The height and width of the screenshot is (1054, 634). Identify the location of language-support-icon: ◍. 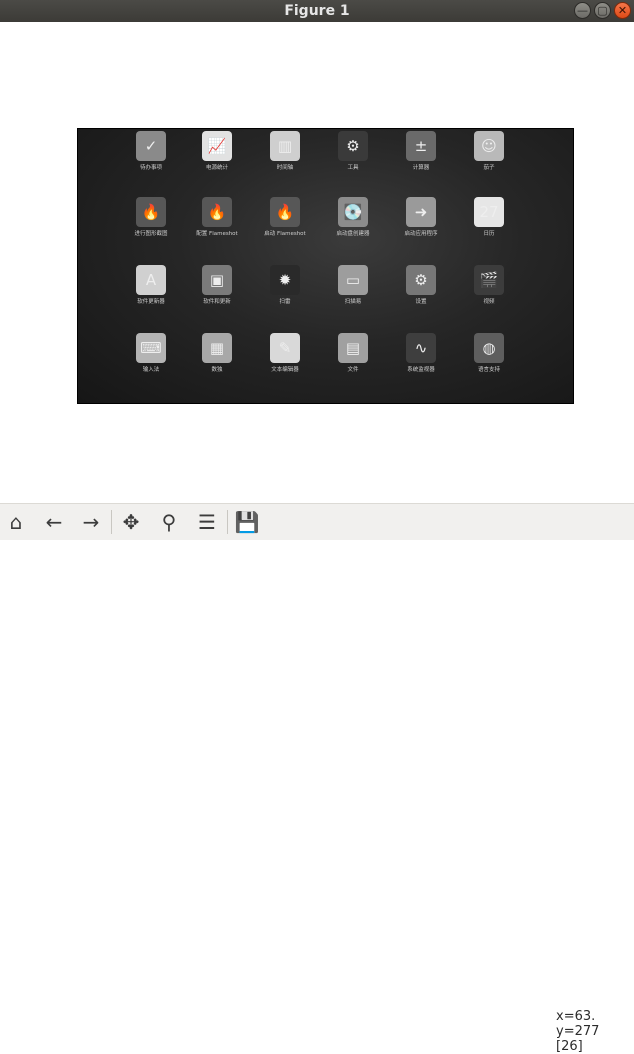
(489, 348).